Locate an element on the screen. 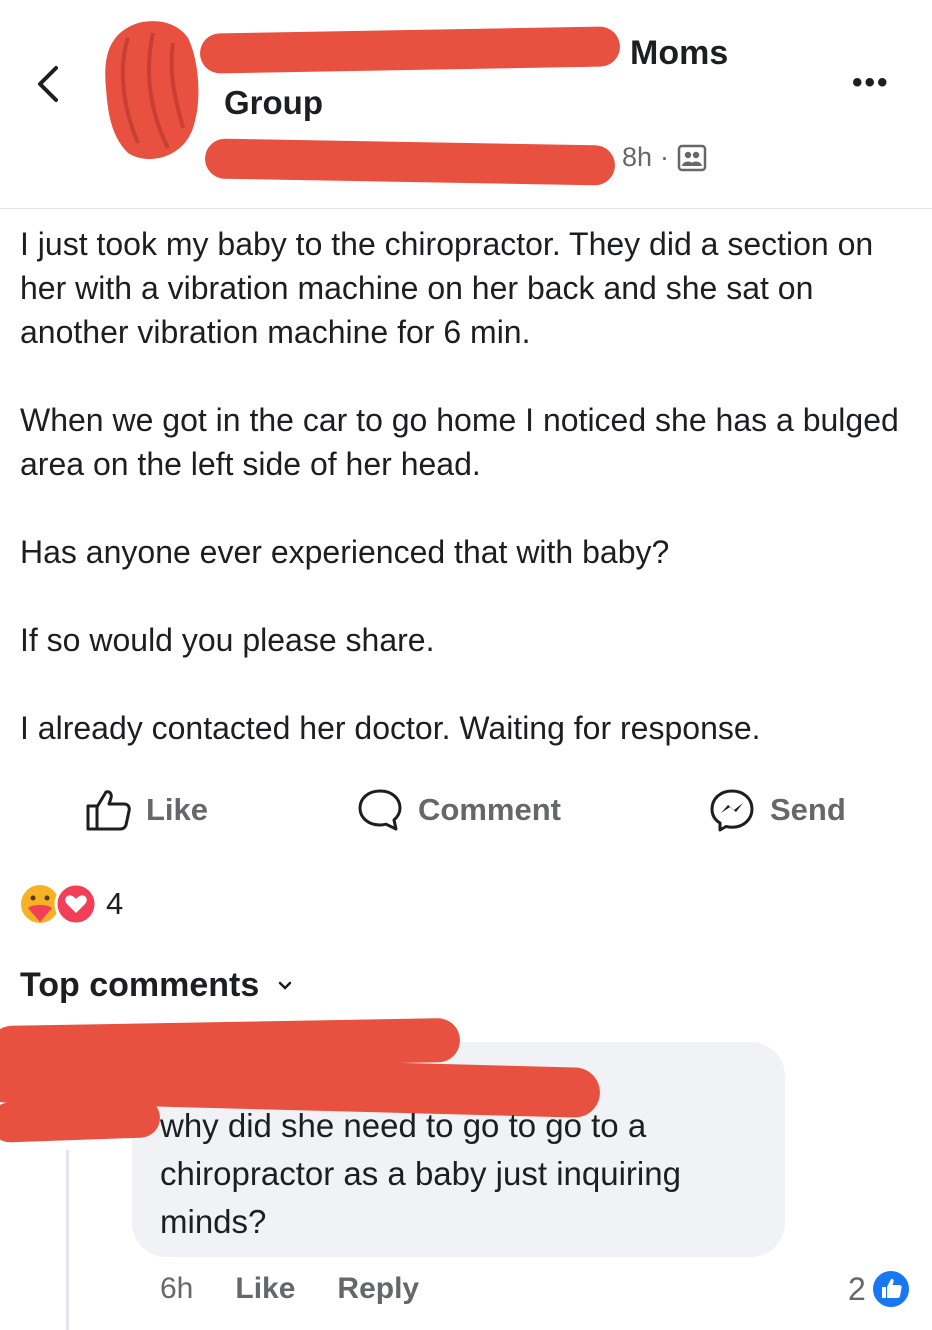 This screenshot has height=1330, width=932. send-button: Send is located at coordinates (777, 810).